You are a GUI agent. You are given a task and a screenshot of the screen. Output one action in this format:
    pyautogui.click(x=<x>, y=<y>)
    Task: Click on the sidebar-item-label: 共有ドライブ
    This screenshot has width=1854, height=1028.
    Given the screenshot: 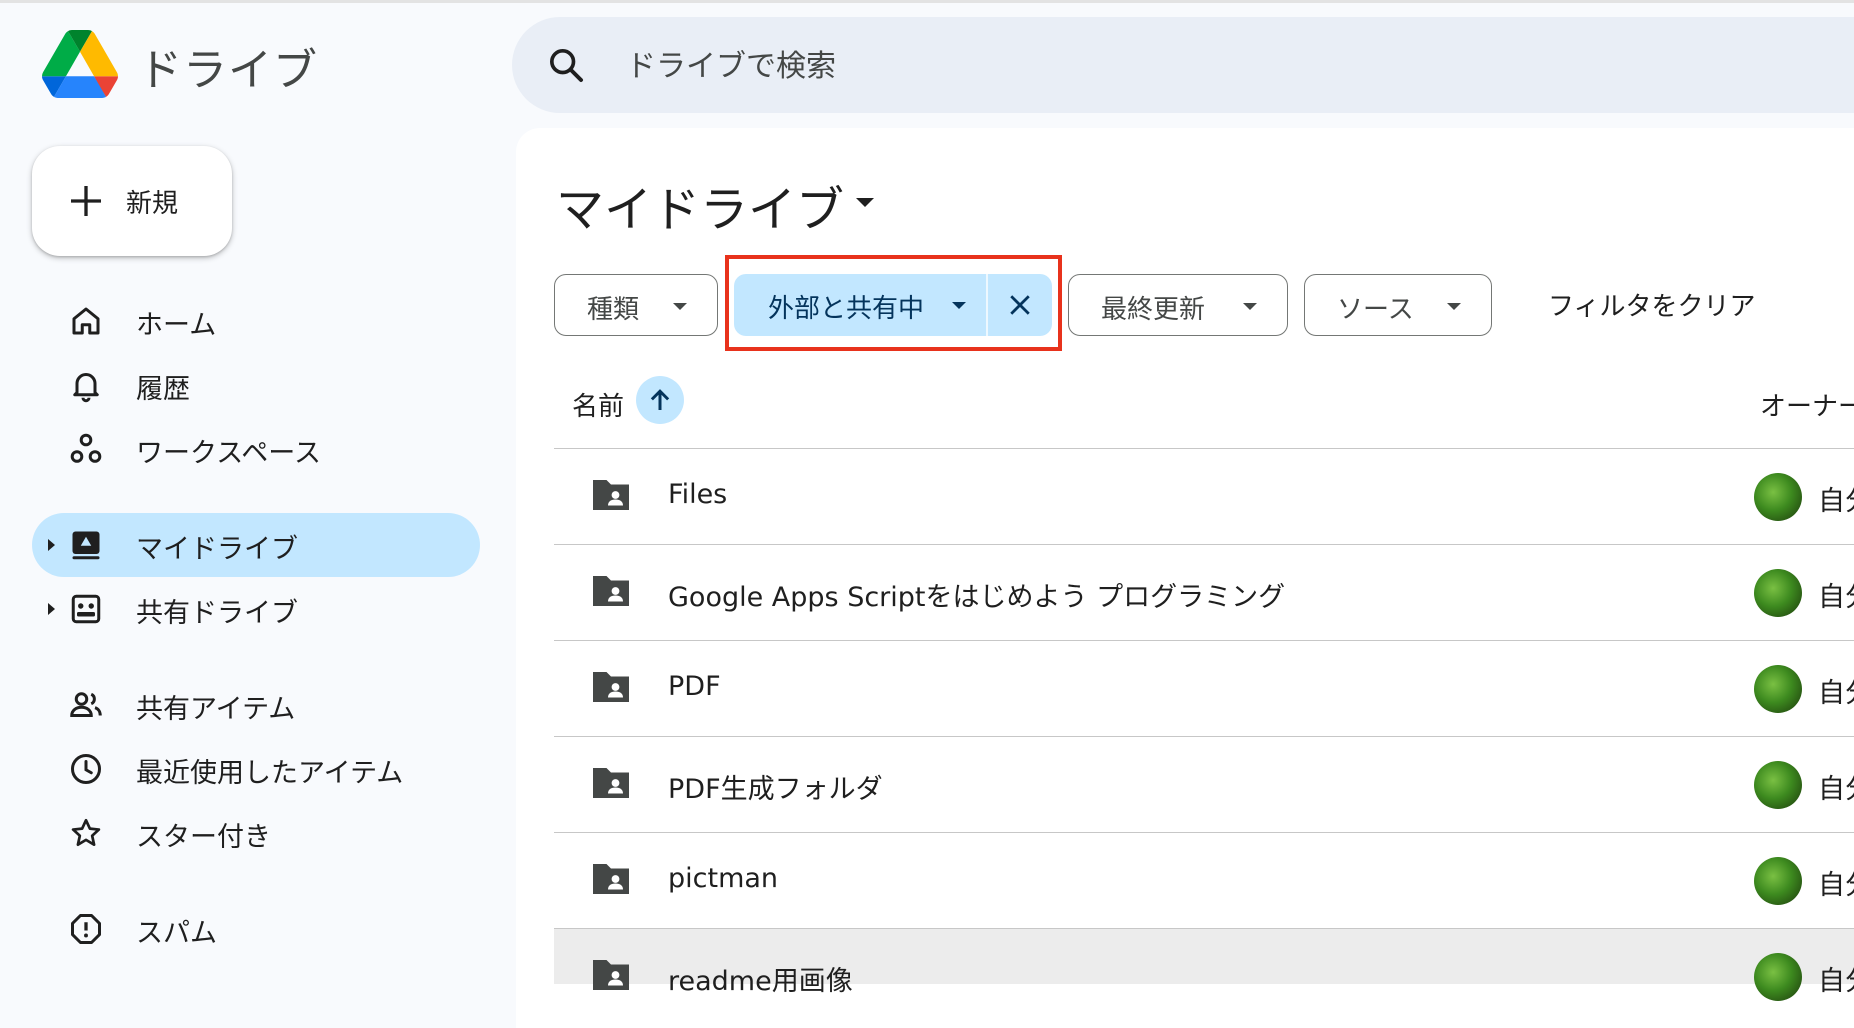 What is the action you would take?
    pyautogui.click(x=217, y=613)
    